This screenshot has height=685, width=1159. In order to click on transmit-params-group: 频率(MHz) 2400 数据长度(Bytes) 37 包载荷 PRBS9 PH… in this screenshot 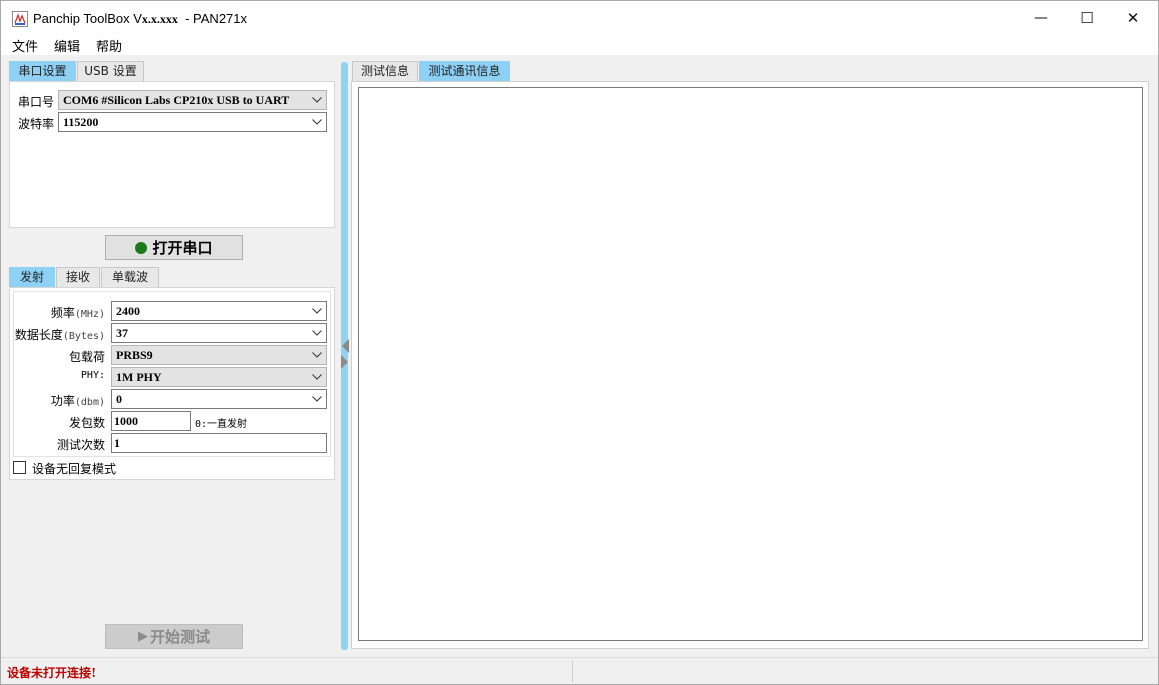, I will do `click(172, 374)`.